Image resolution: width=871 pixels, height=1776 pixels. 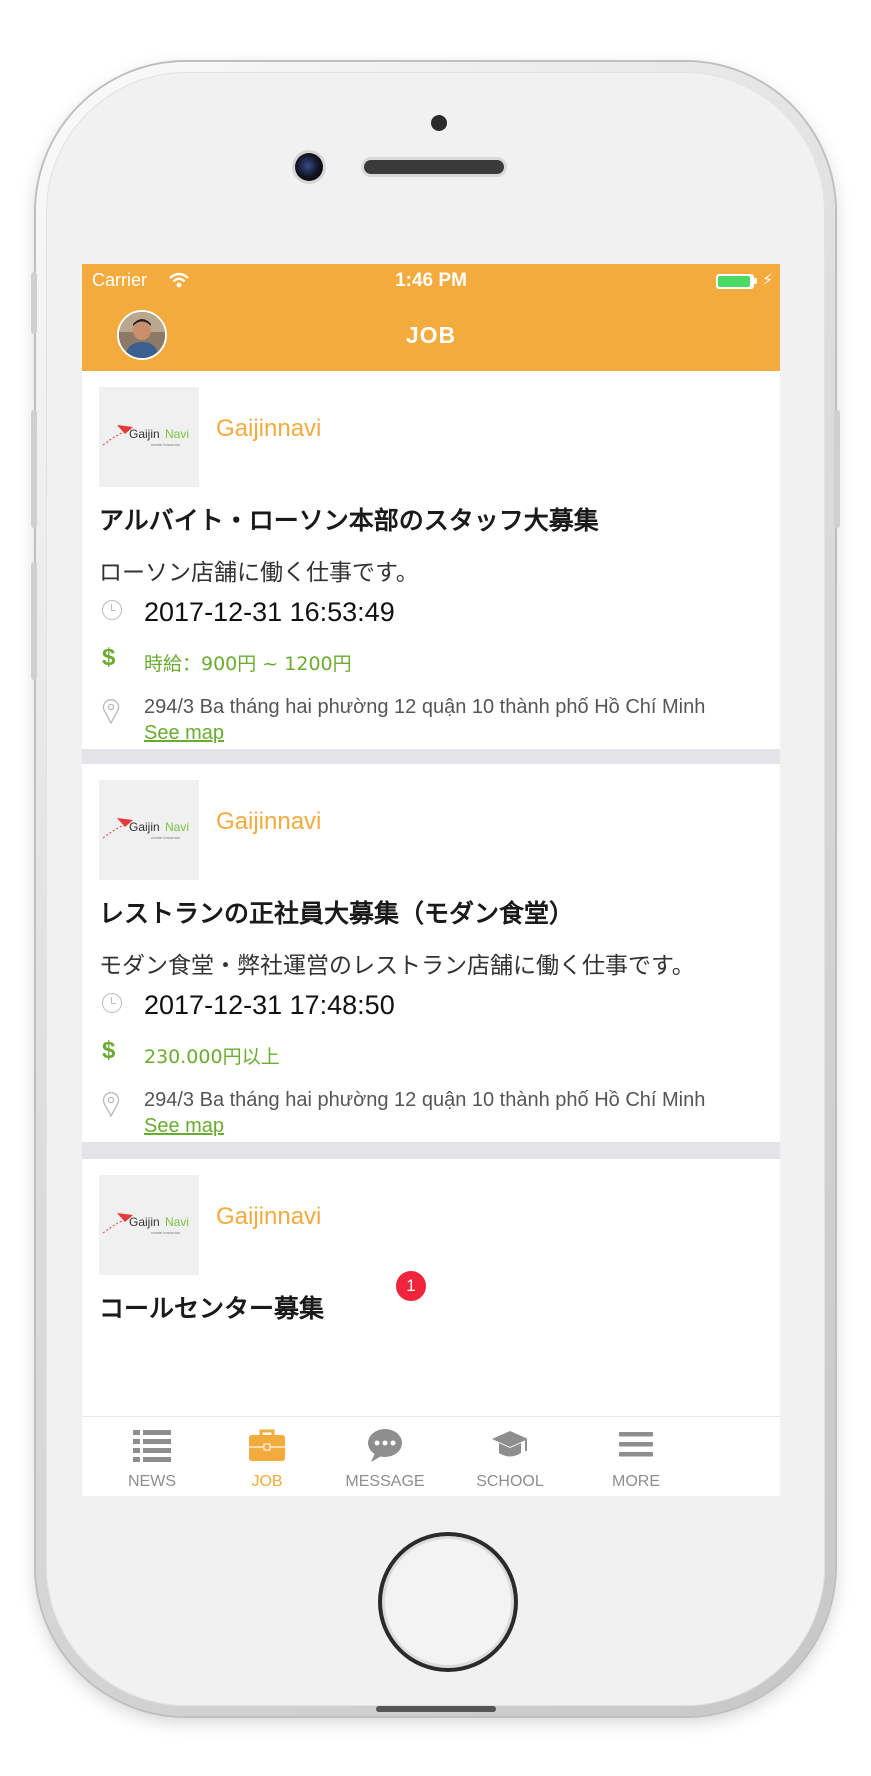 I want to click on job-date: 2017-12-31 17:48:50, so click(x=269, y=1005).